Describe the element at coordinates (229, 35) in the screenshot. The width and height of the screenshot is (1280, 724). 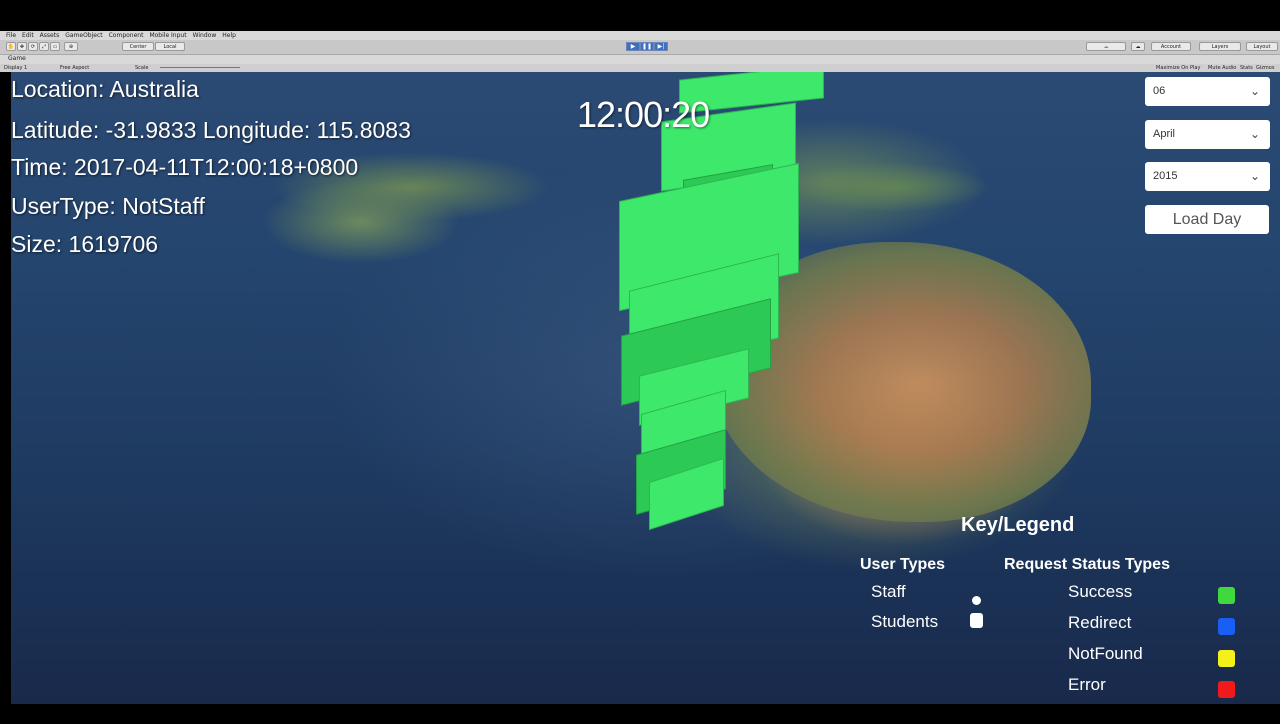
I see `menu-help: Help` at that location.